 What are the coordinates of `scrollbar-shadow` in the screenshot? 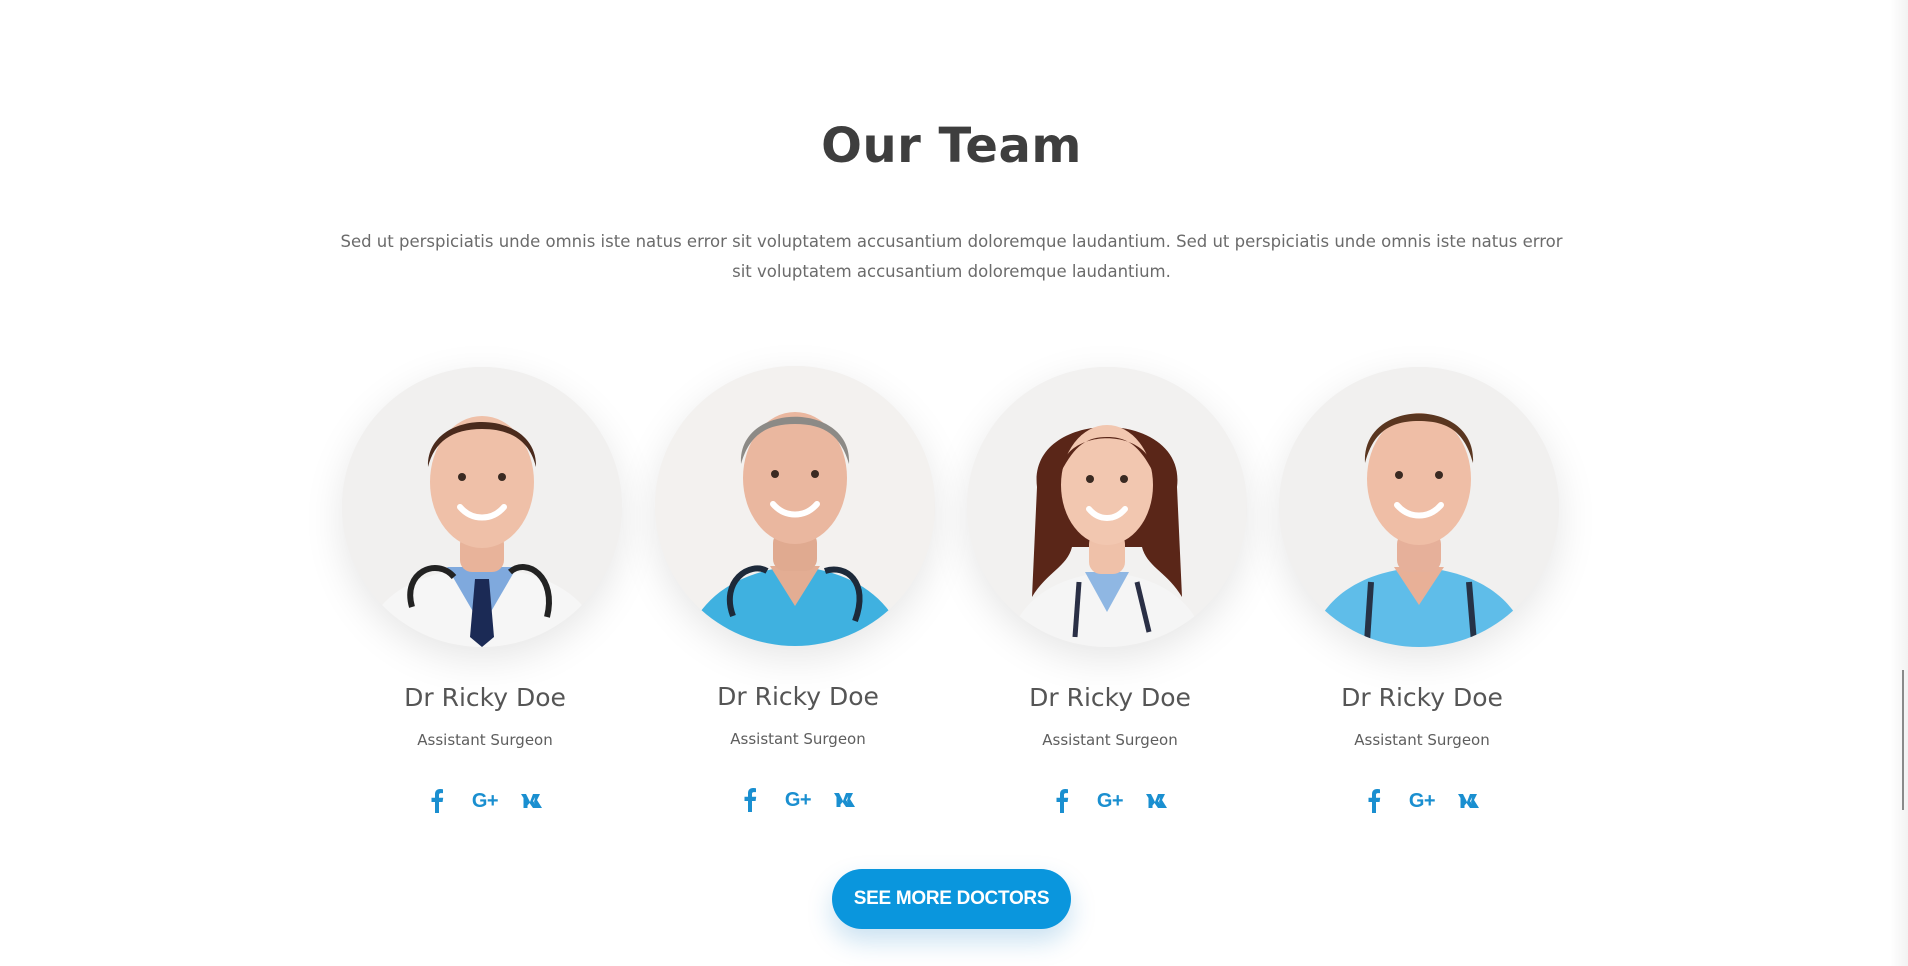 It's located at (1899, 483).